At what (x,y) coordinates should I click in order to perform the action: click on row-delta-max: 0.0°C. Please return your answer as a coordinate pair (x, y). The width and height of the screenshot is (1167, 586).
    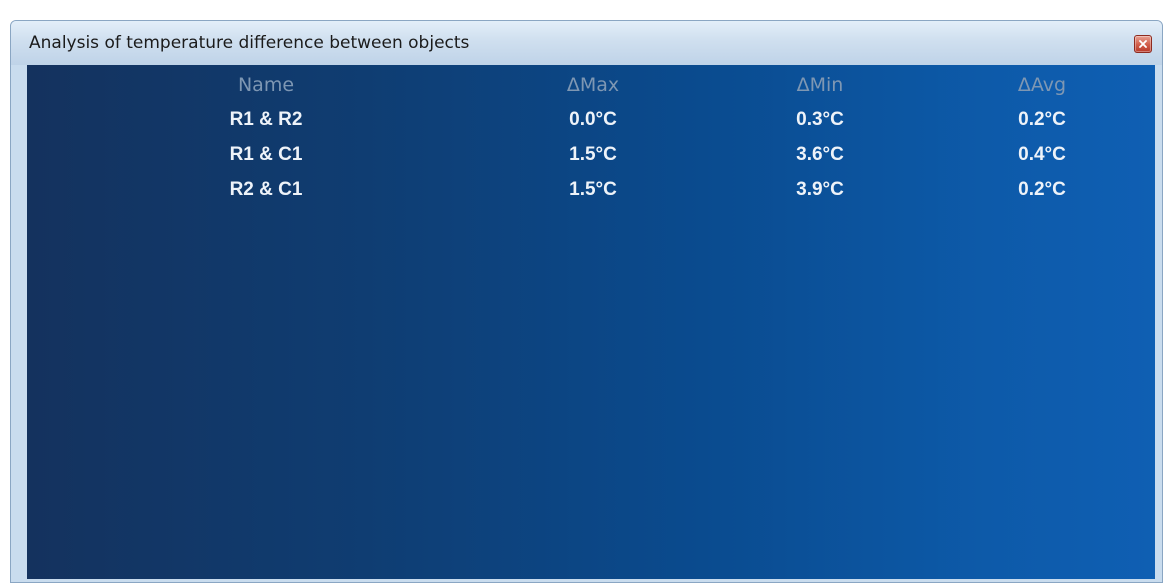
    Looking at the image, I should click on (593, 119).